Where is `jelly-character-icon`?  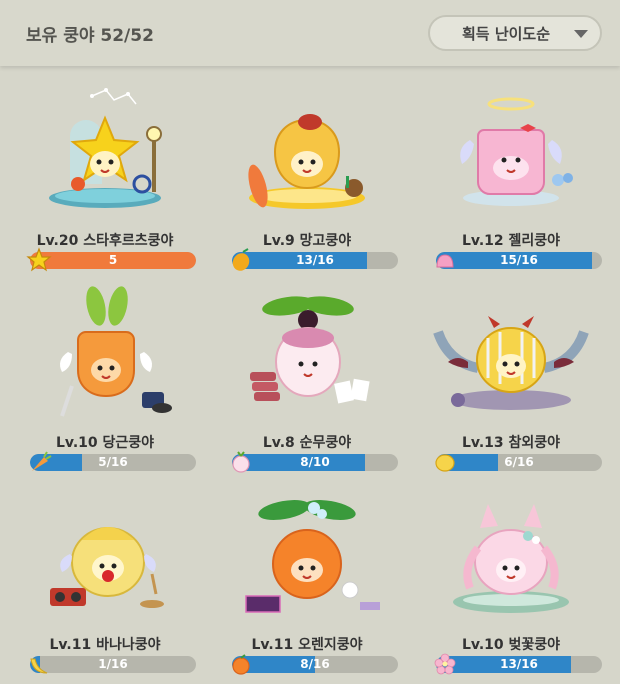
jelly-character-icon is located at coordinates (516, 151).